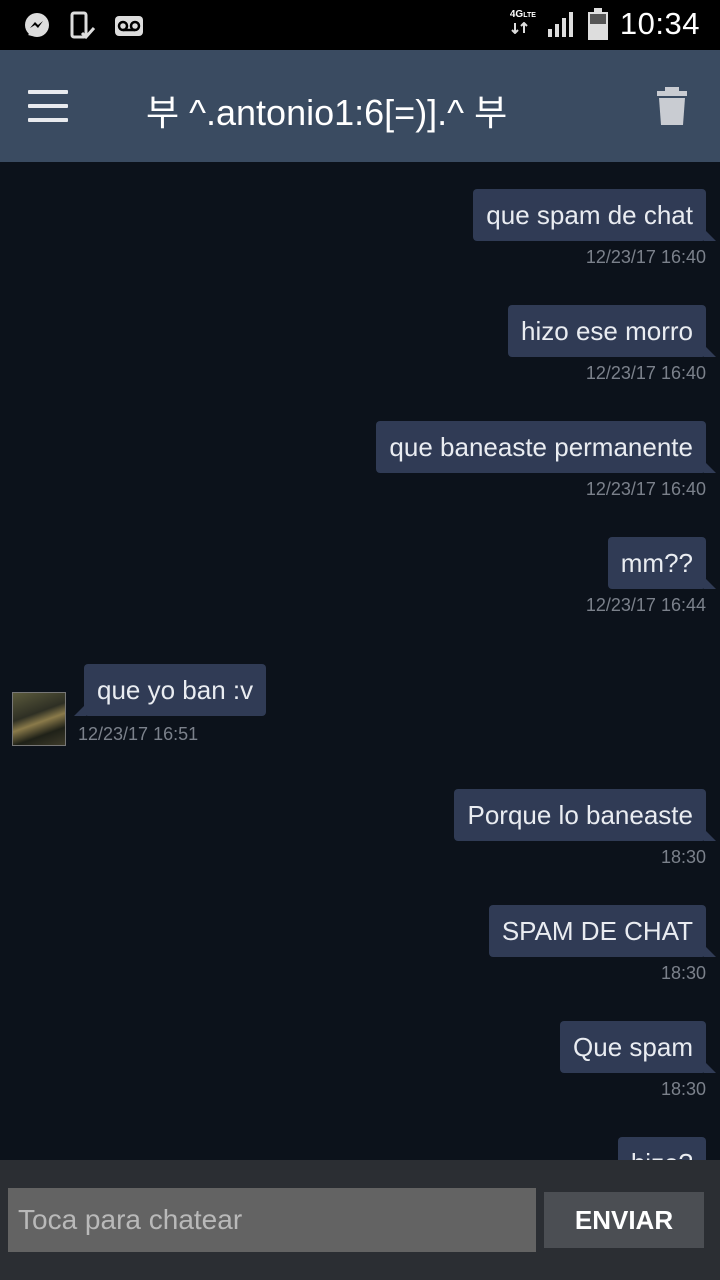  I want to click on message-outgoing: que baneaste permanente 12/23/17 16:40, so click(546, 460).